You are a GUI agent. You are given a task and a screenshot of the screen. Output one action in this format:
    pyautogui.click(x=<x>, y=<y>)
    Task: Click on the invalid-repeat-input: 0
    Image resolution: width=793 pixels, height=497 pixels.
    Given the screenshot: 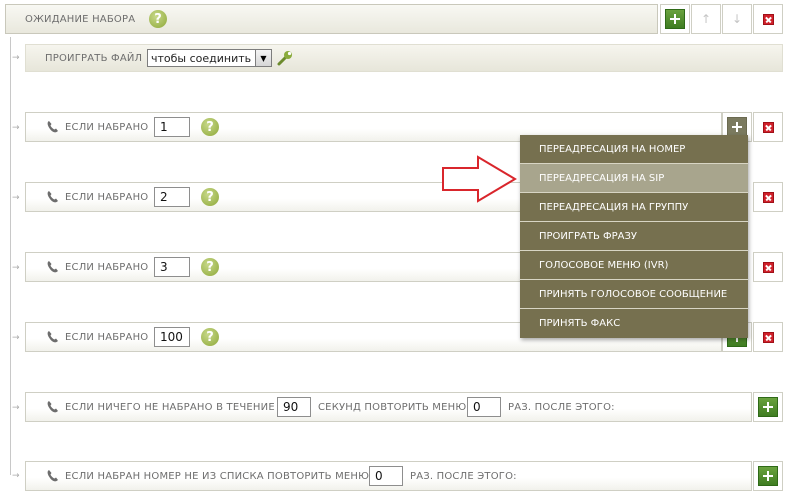 What is the action you would take?
    pyautogui.click(x=386, y=476)
    